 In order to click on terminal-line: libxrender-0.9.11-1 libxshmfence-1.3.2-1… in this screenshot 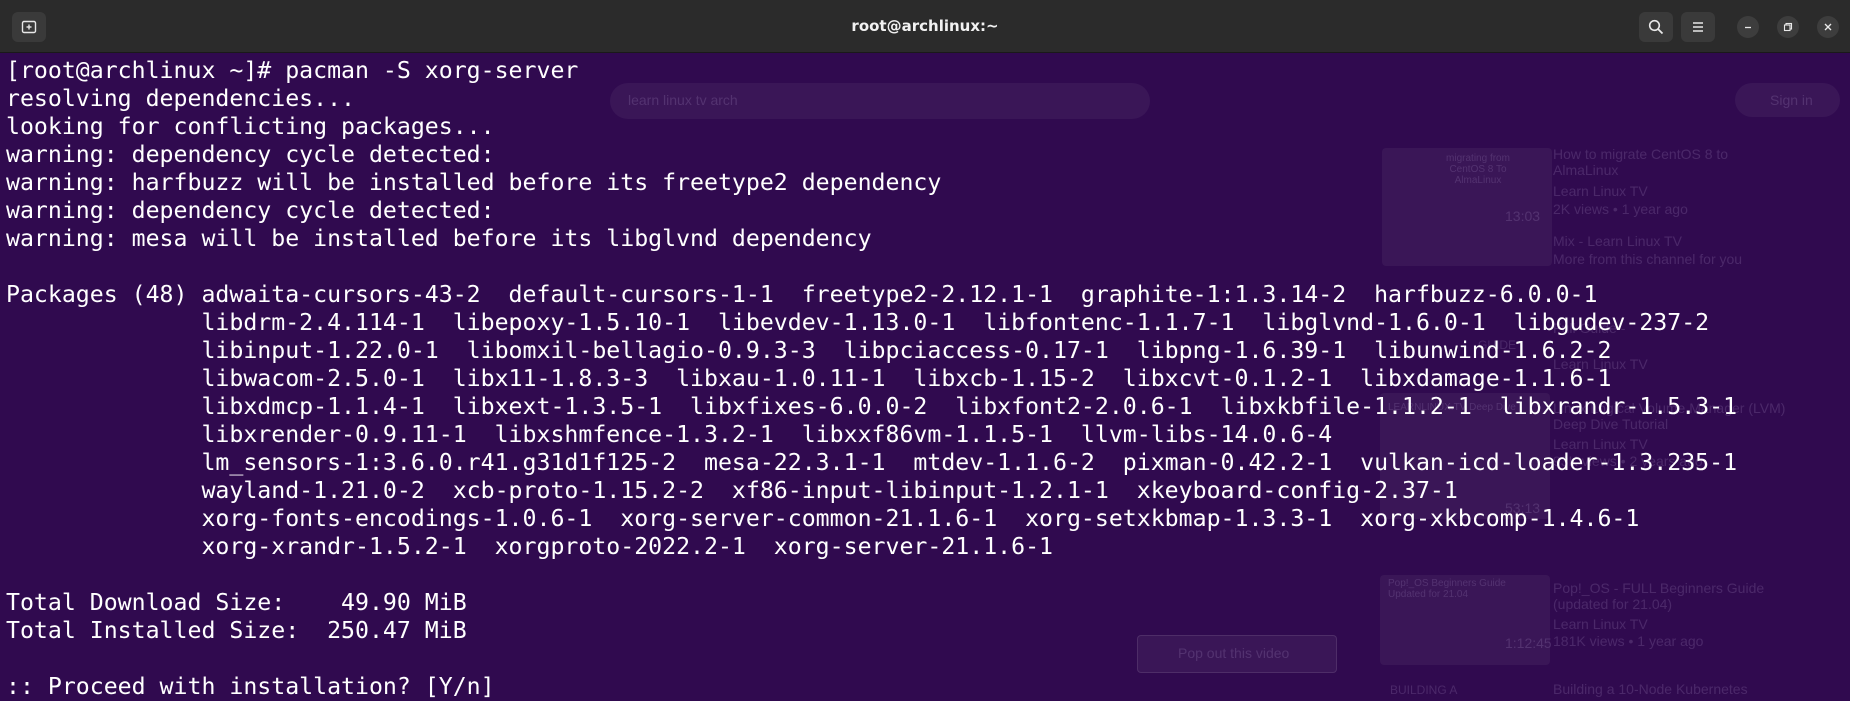, I will do `click(669, 434)`.